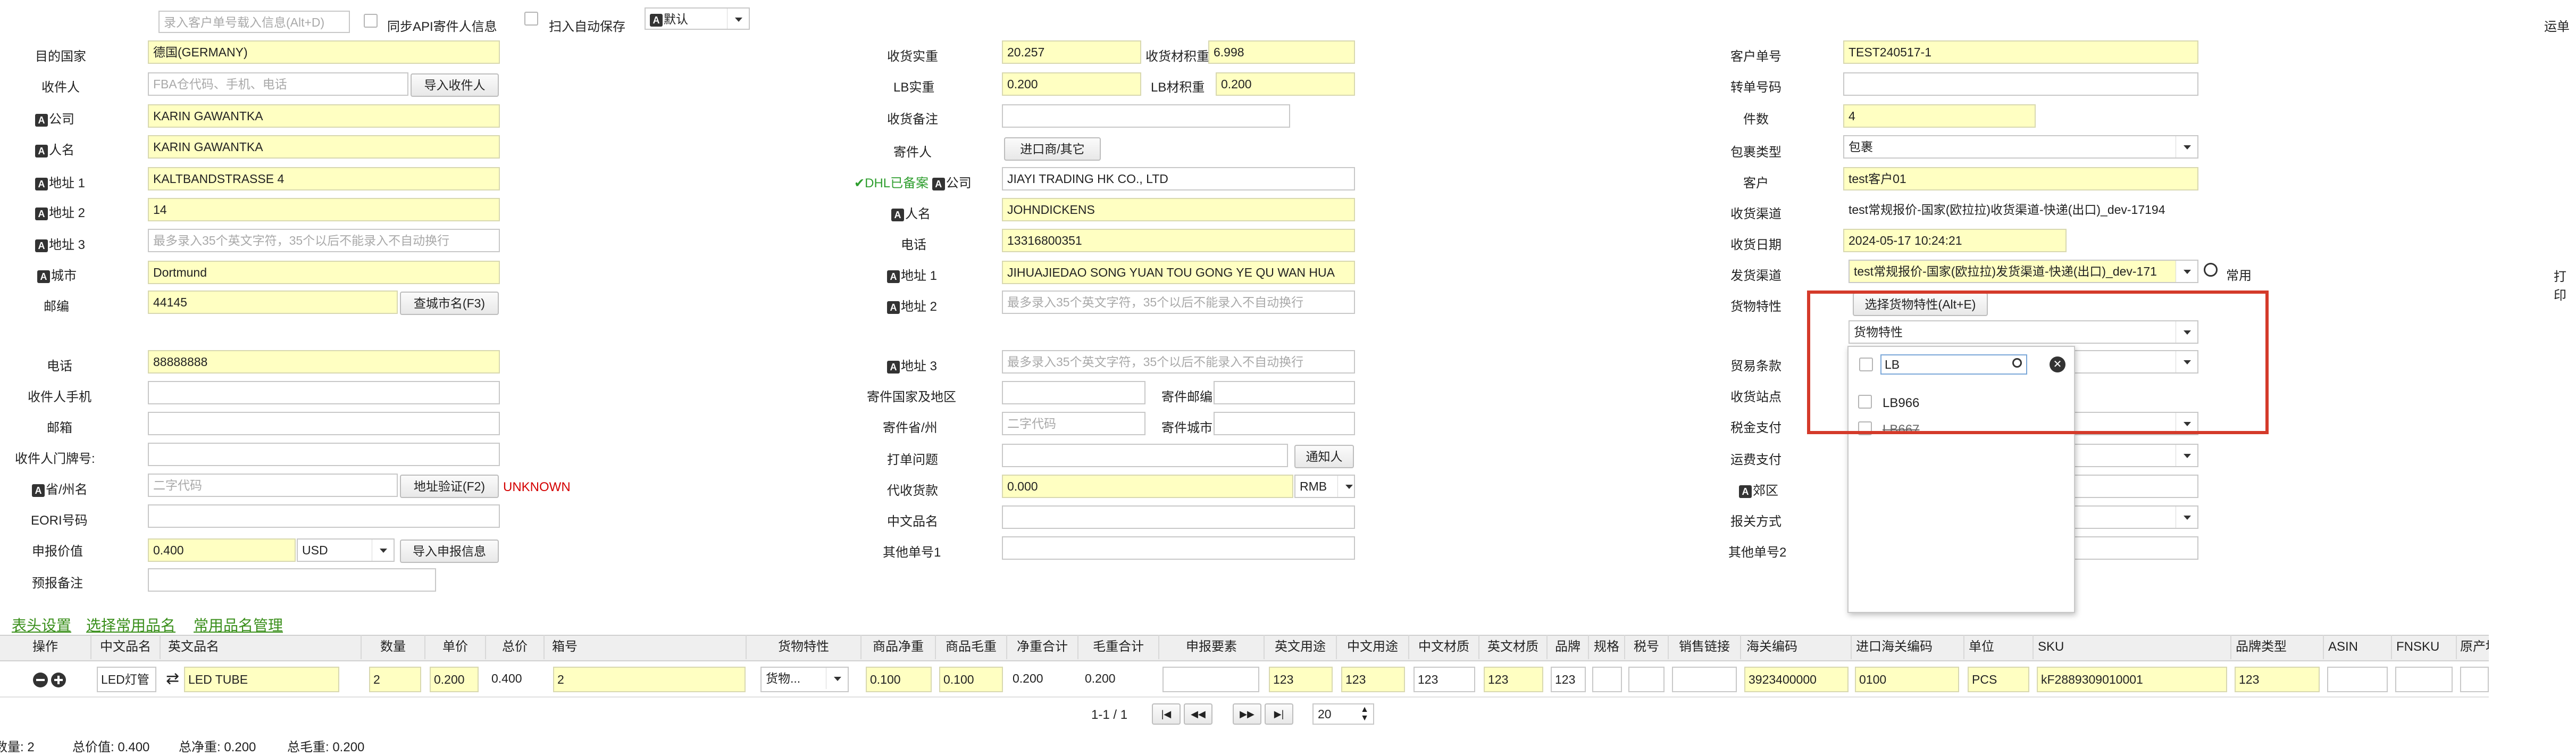 The image size is (2576, 755). Describe the element at coordinates (1178, 548) in the screenshot. I see `other-no1-field` at that location.